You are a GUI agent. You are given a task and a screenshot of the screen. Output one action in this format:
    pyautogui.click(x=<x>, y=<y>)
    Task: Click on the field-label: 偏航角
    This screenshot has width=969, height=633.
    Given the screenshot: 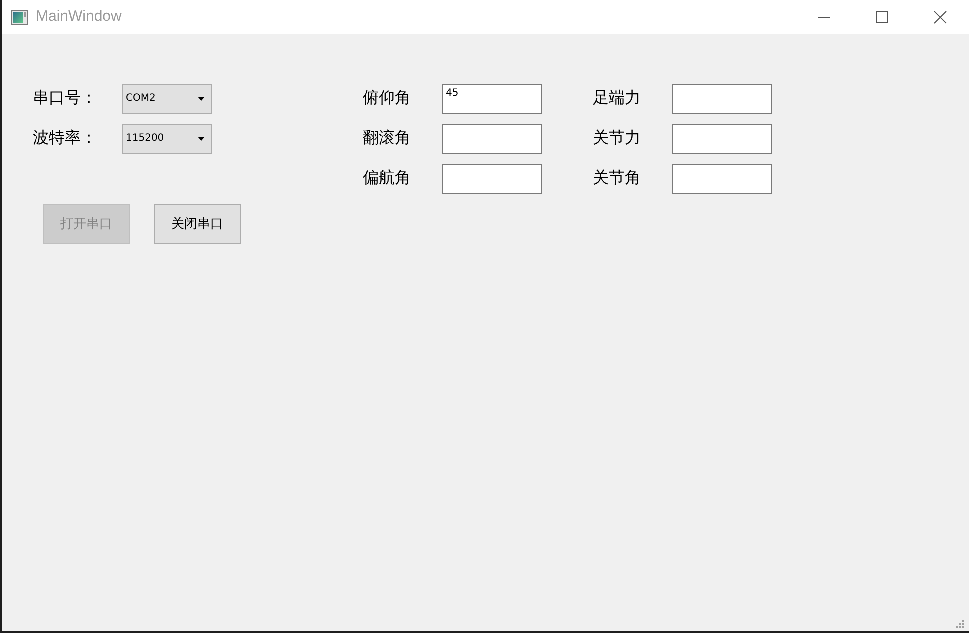 What is the action you would take?
    pyautogui.click(x=387, y=178)
    